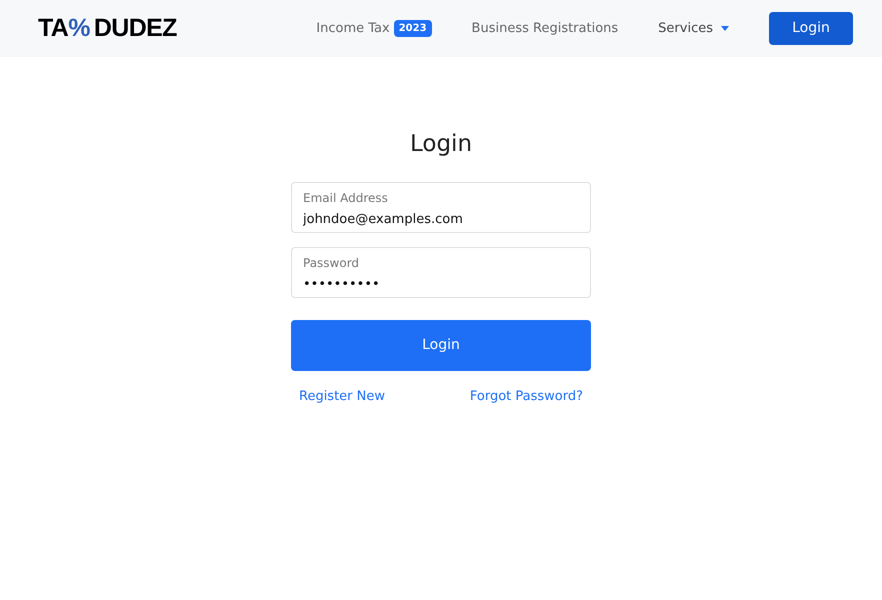  What do you see at coordinates (346, 198) in the screenshot?
I see `field-label: Email Address` at bounding box center [346, 198].